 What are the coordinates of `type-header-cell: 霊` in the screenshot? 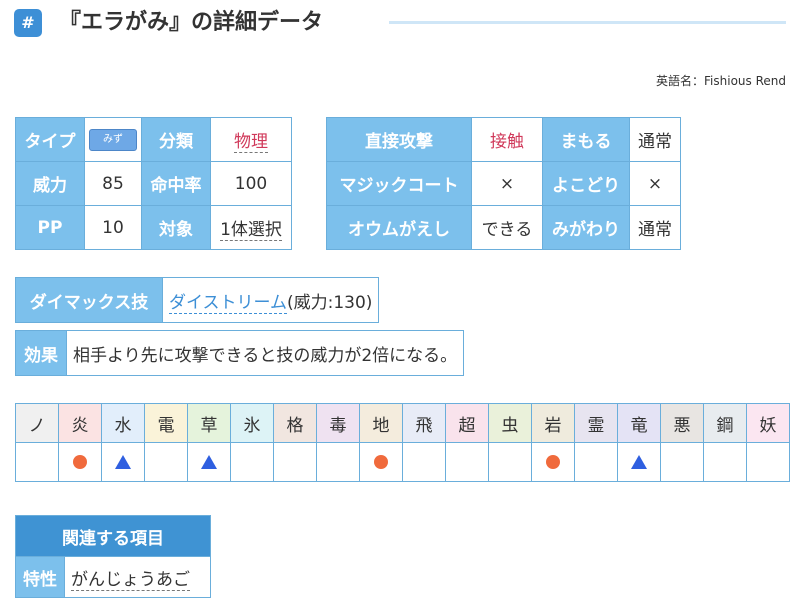 It's located at (596, 423).